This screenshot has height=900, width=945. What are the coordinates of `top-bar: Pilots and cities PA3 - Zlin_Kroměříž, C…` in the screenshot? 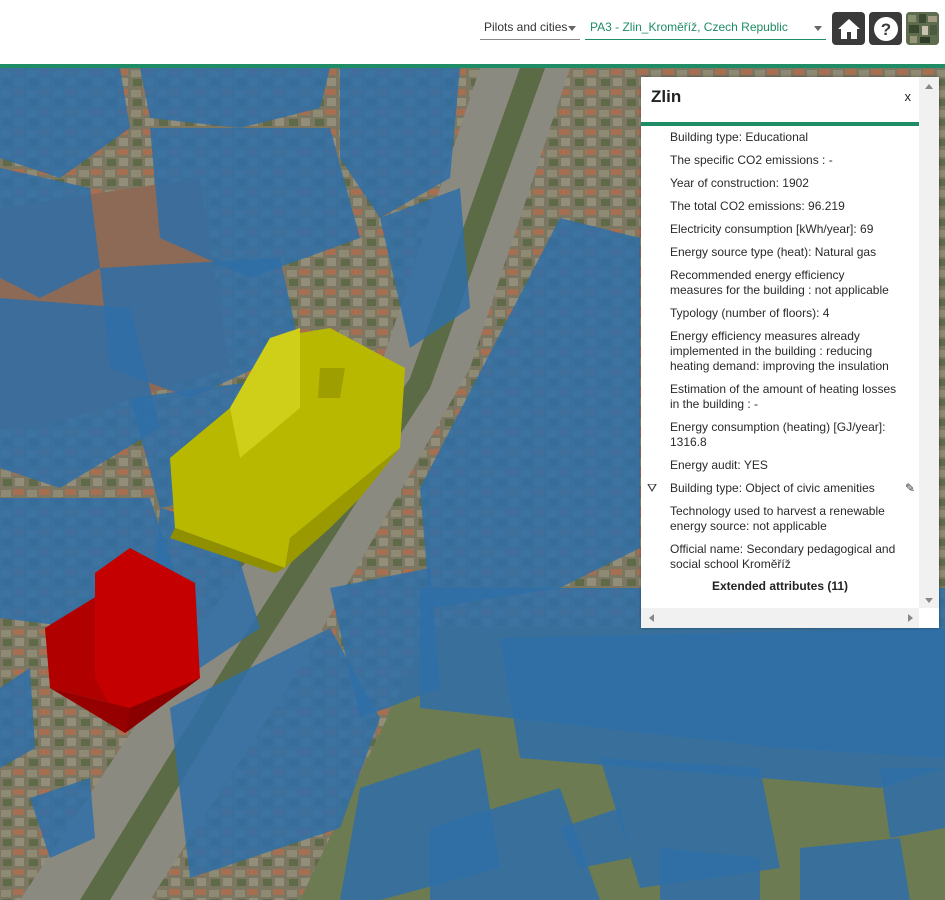 It's located at (472, 32).